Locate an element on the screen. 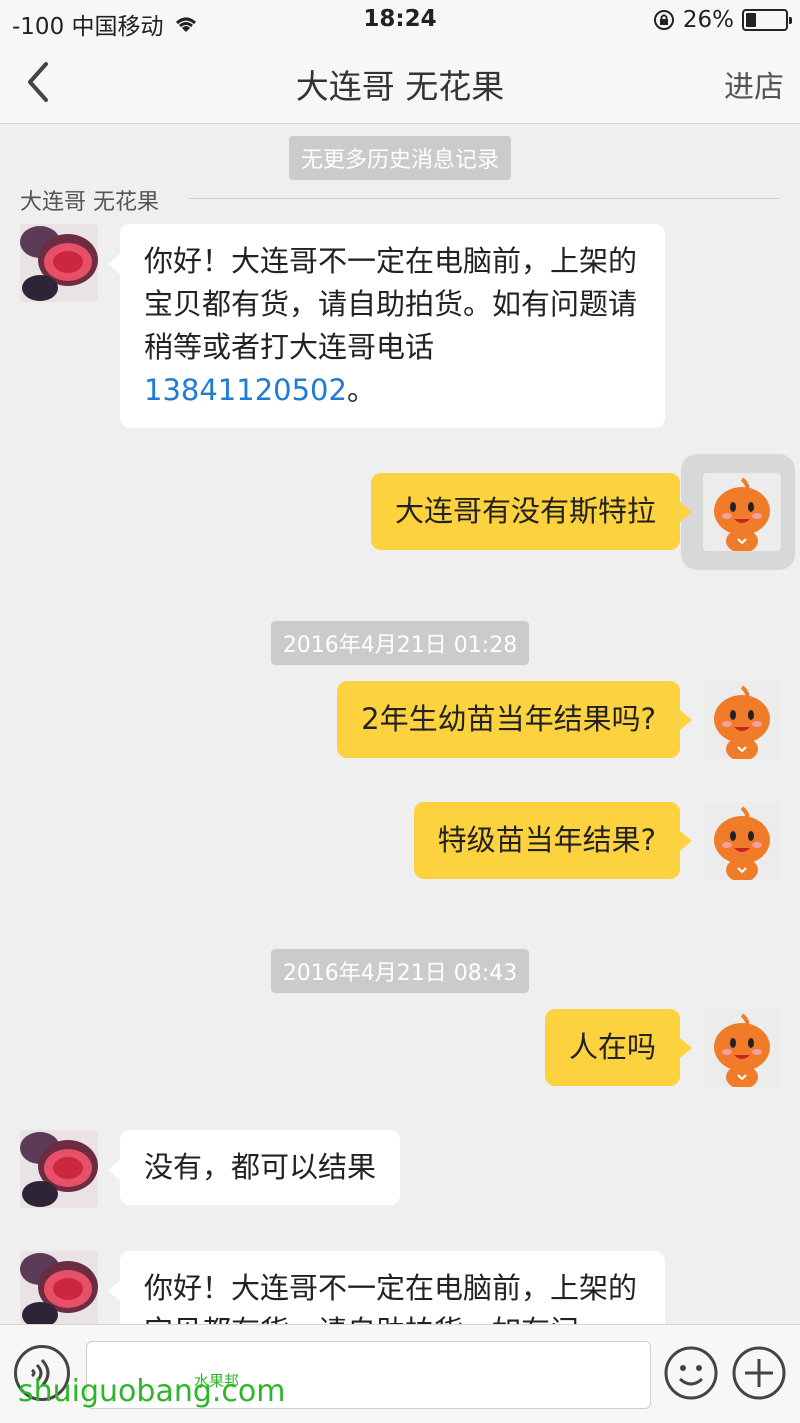 Image resolution: width=800 pixels, height=1423 pixels. outgoing-message-bubble: 特级苗当年结果? is located at coordinates (553, 840).